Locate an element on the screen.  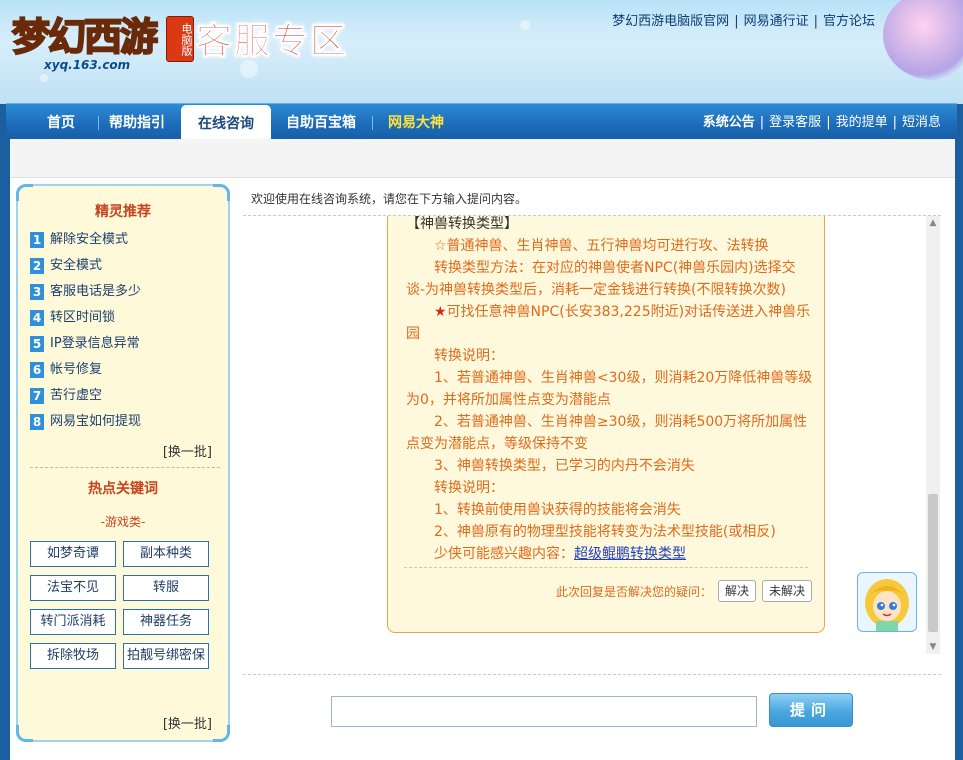
answer-line: 谈-为神兽转换类型后，消耗一定金钱进行转换(不限转换次数) is located at coordinates (596, 290).